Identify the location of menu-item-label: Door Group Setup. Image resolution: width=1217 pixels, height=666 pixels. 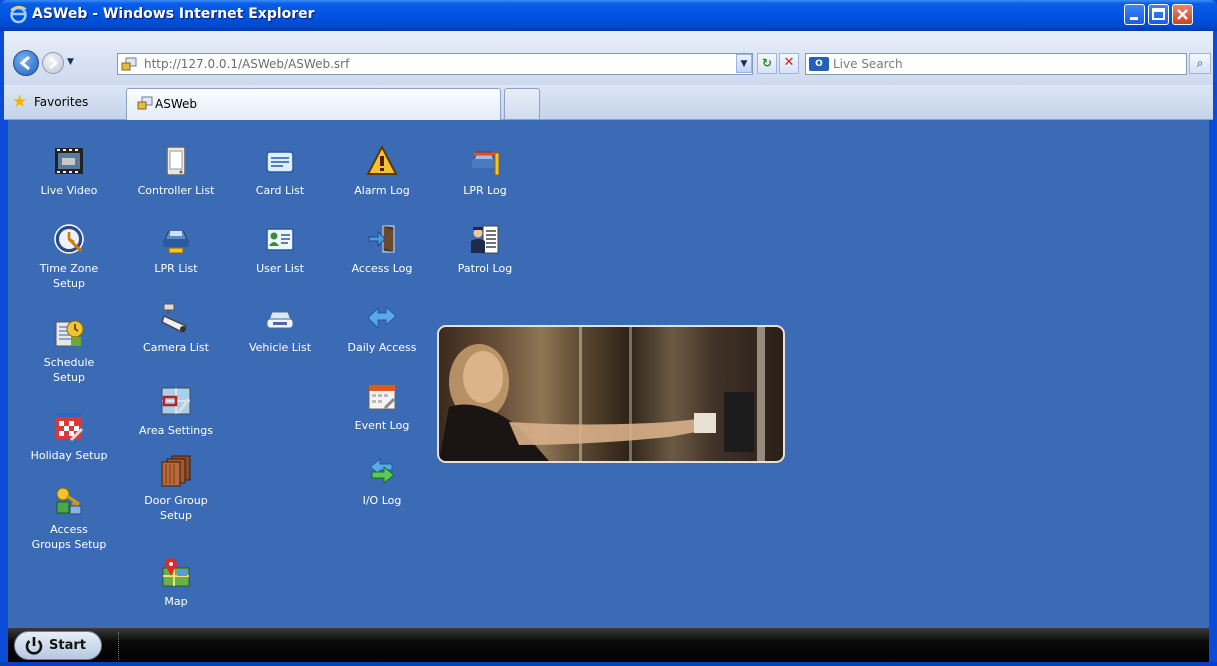
(176, 508).